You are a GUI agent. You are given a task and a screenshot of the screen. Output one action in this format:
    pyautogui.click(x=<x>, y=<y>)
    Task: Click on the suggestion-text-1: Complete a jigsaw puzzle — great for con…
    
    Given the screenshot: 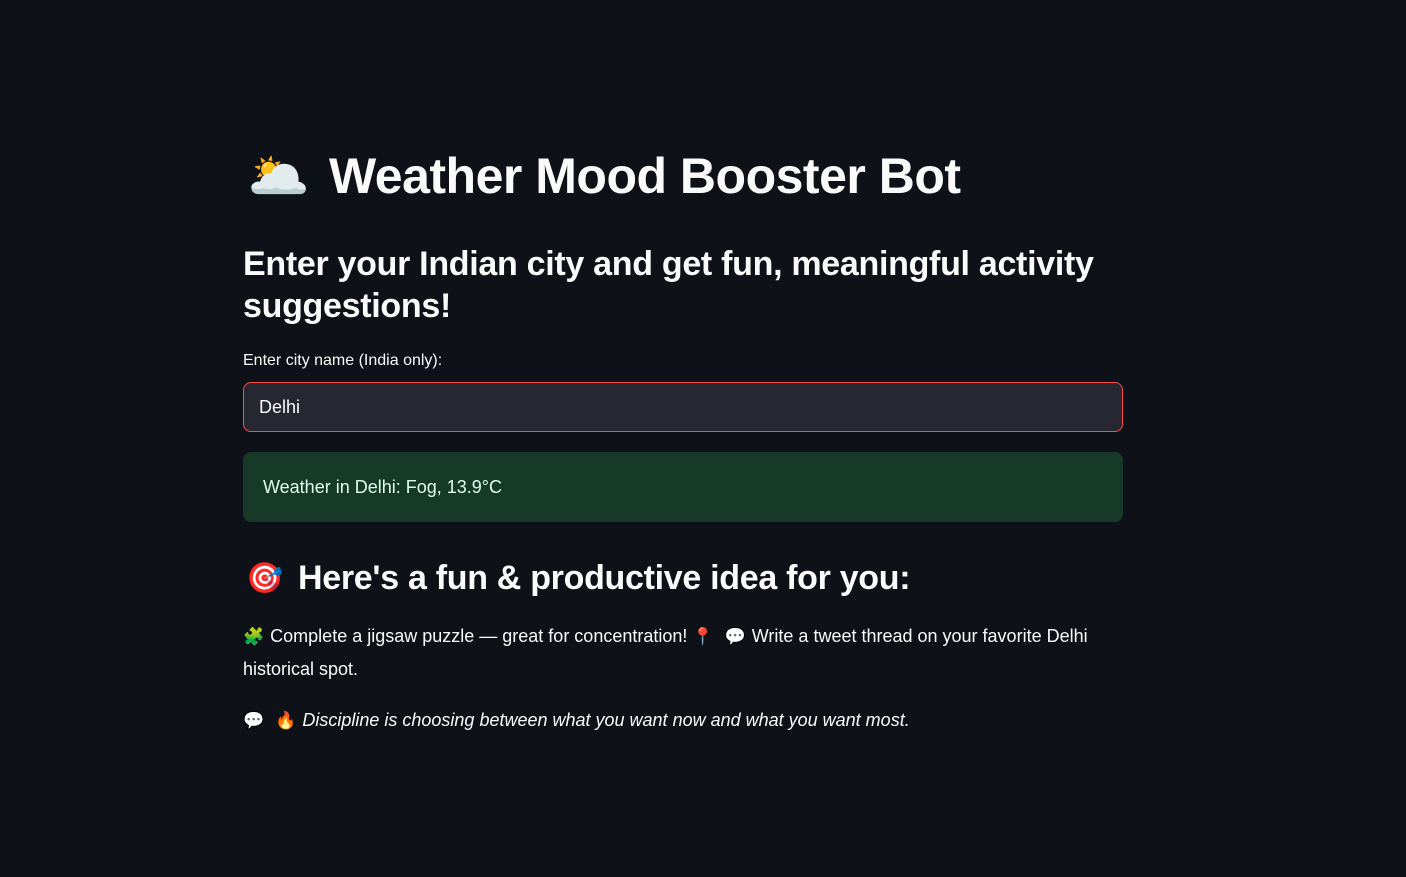 What is the action you would take?
    pyautogui.click(x=479, y=636)
    